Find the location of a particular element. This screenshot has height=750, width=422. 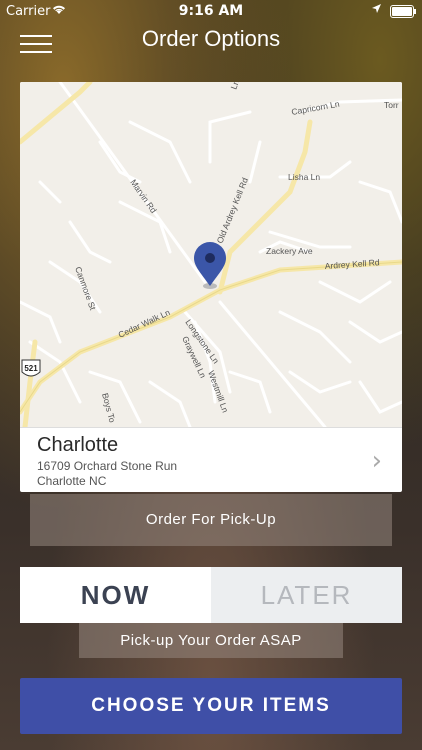

location-name: Charlotte is located at coordinates (78, 445).